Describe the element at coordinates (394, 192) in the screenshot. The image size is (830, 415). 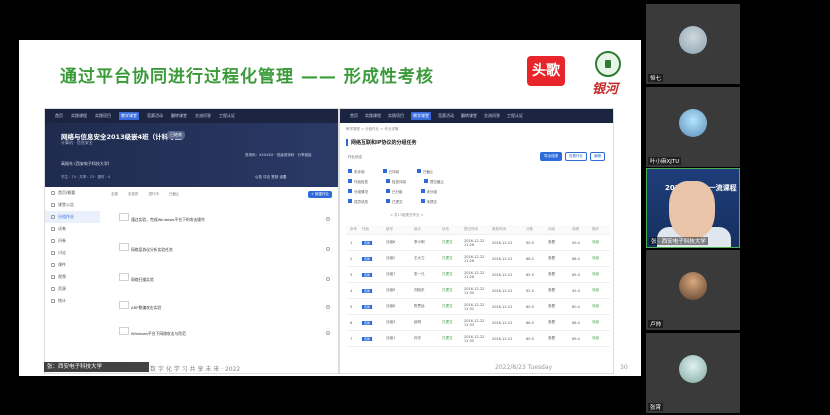
I see `filter-checkbox: 已分组` at that location.